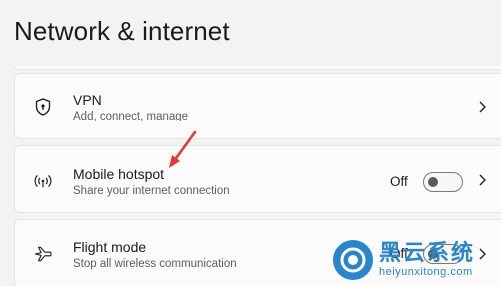  Describe the element at coordinates (119, 174) in the screenshot. I see `mobile-hotspot-title: Mobile hotspot` at that location.